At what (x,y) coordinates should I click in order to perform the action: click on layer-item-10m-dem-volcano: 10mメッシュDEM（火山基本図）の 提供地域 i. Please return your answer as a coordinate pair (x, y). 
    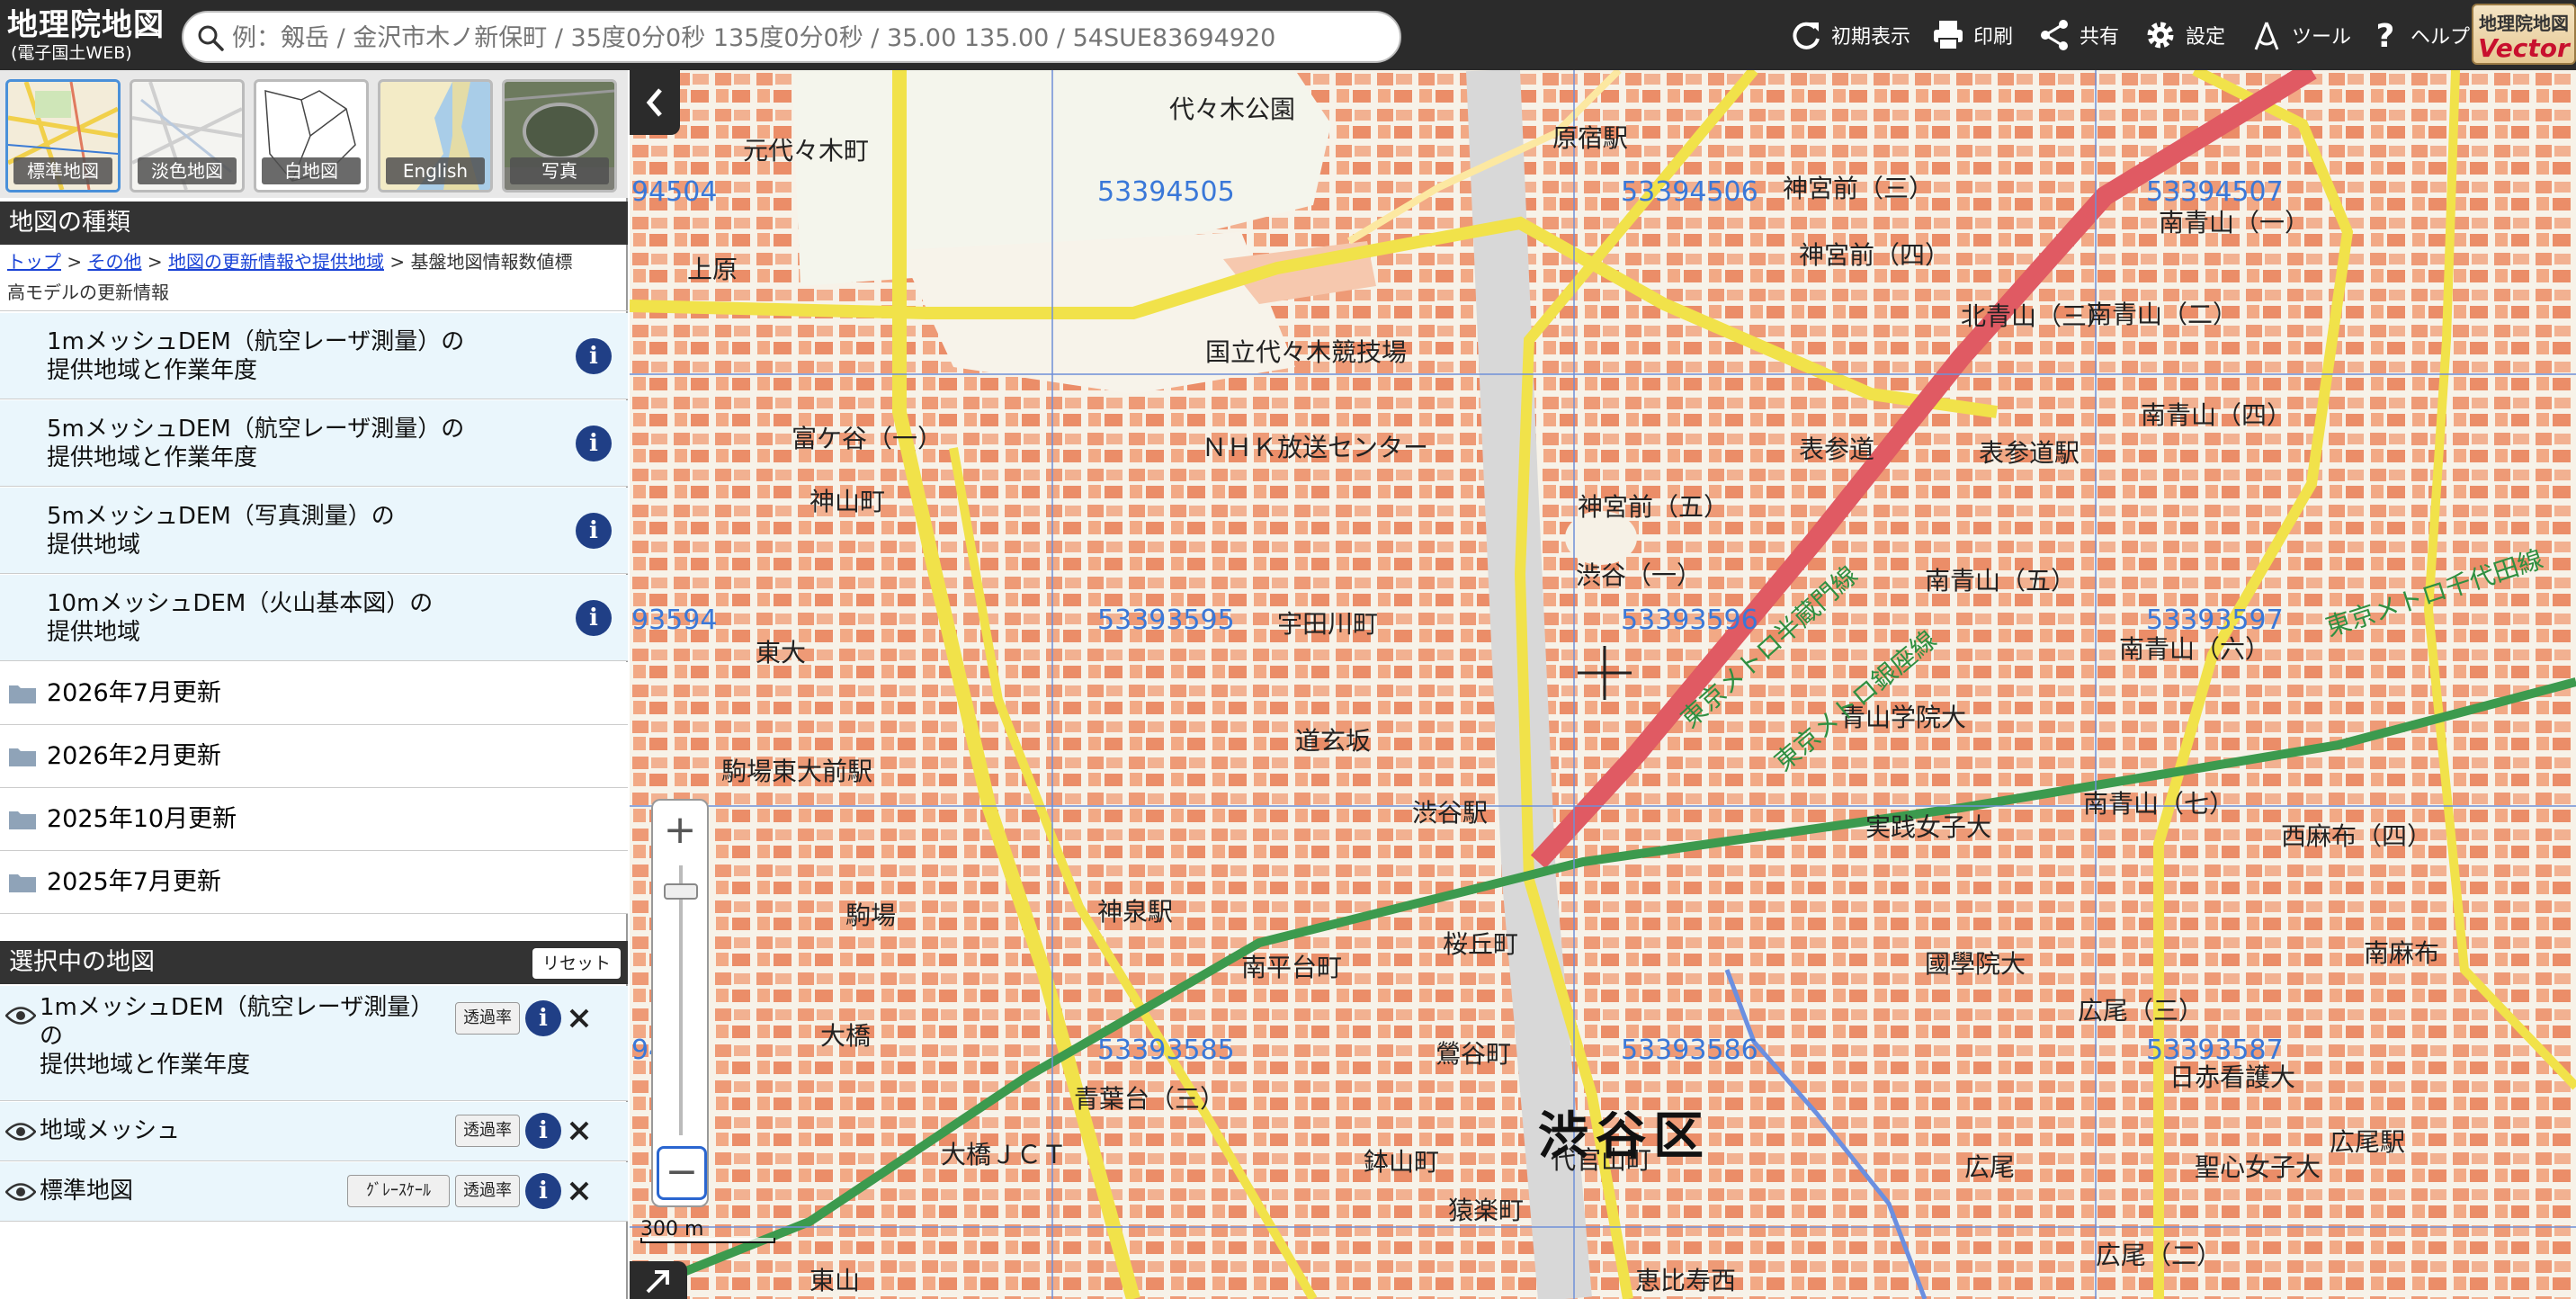
    Looking at the image, I should click on (314, 618).